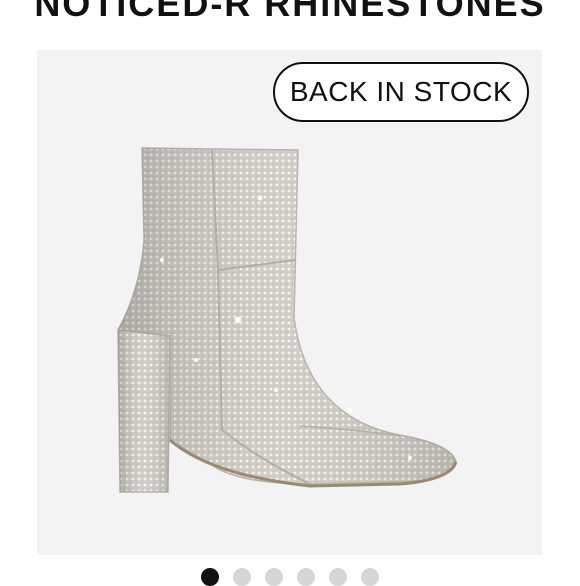  Describe the element at coordinates (290, 577) in the screenshot. I see `carousel-dots` at that location.